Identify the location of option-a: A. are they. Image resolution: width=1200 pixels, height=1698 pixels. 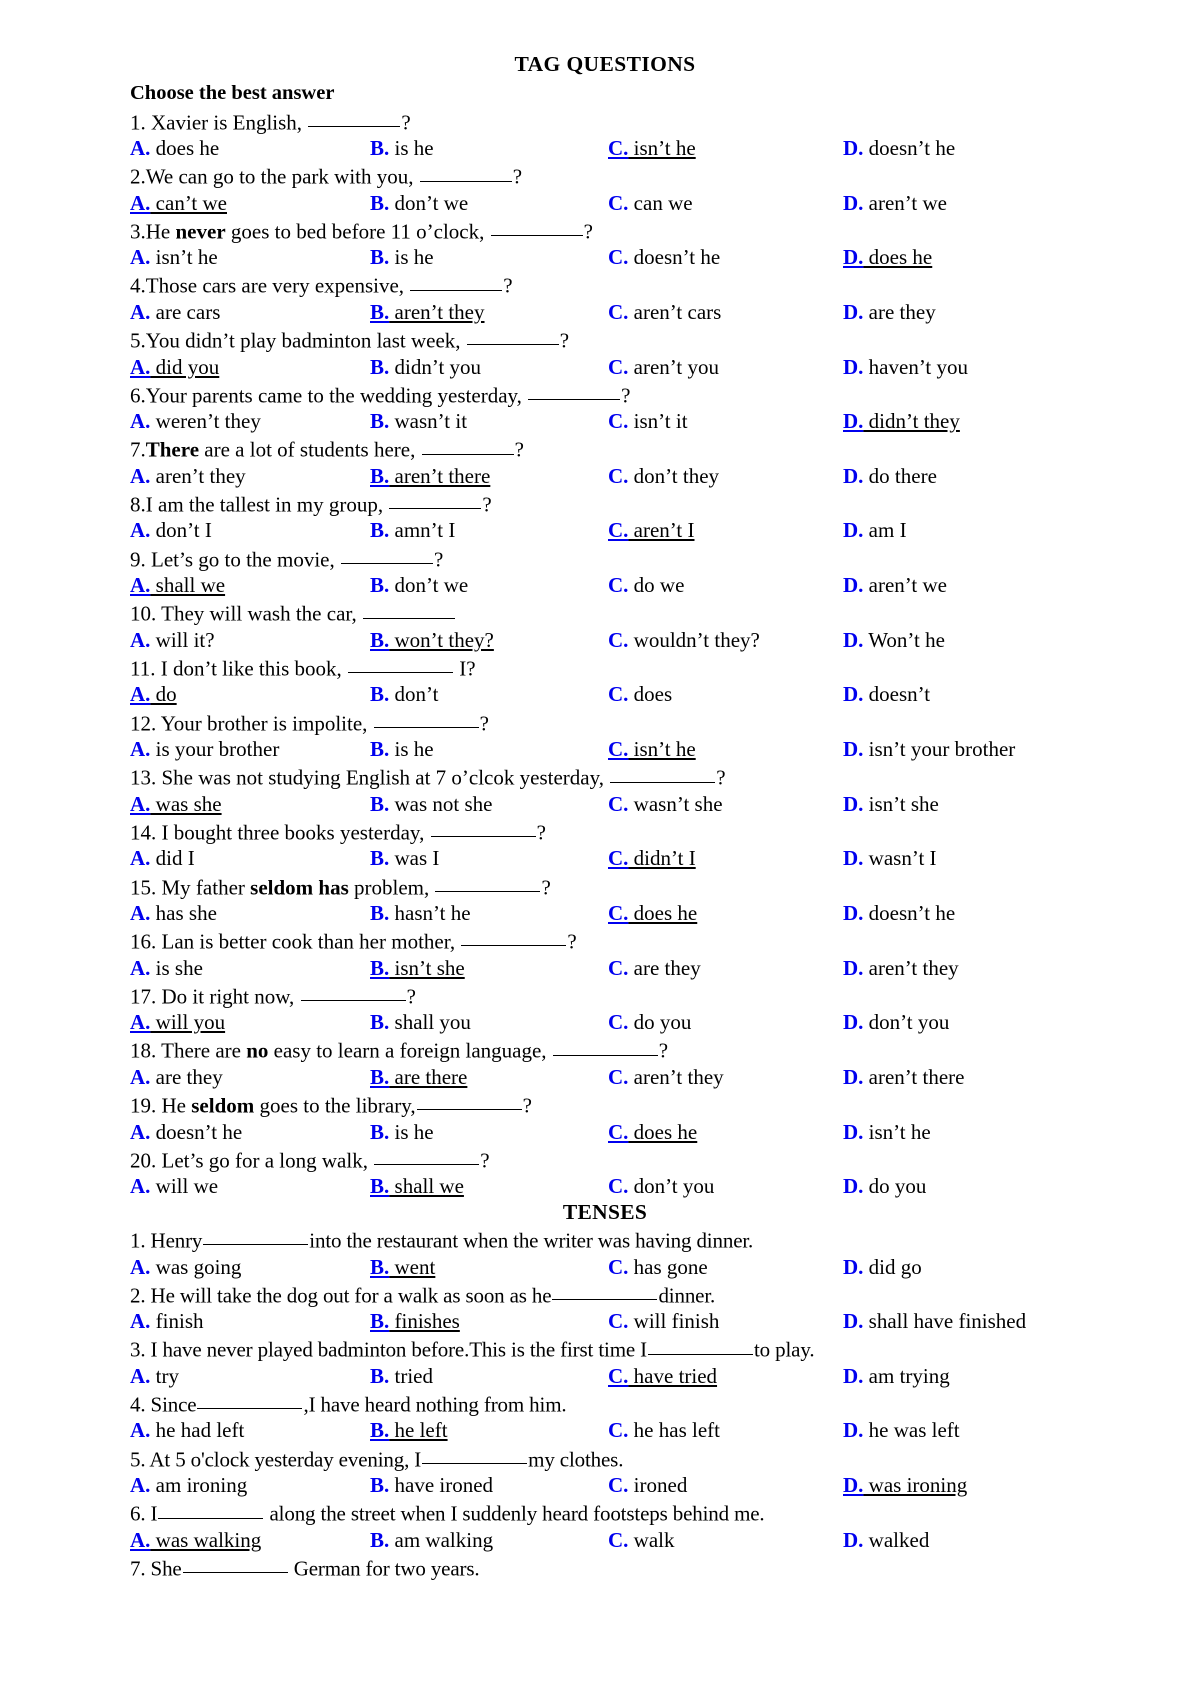
(176, 1077).